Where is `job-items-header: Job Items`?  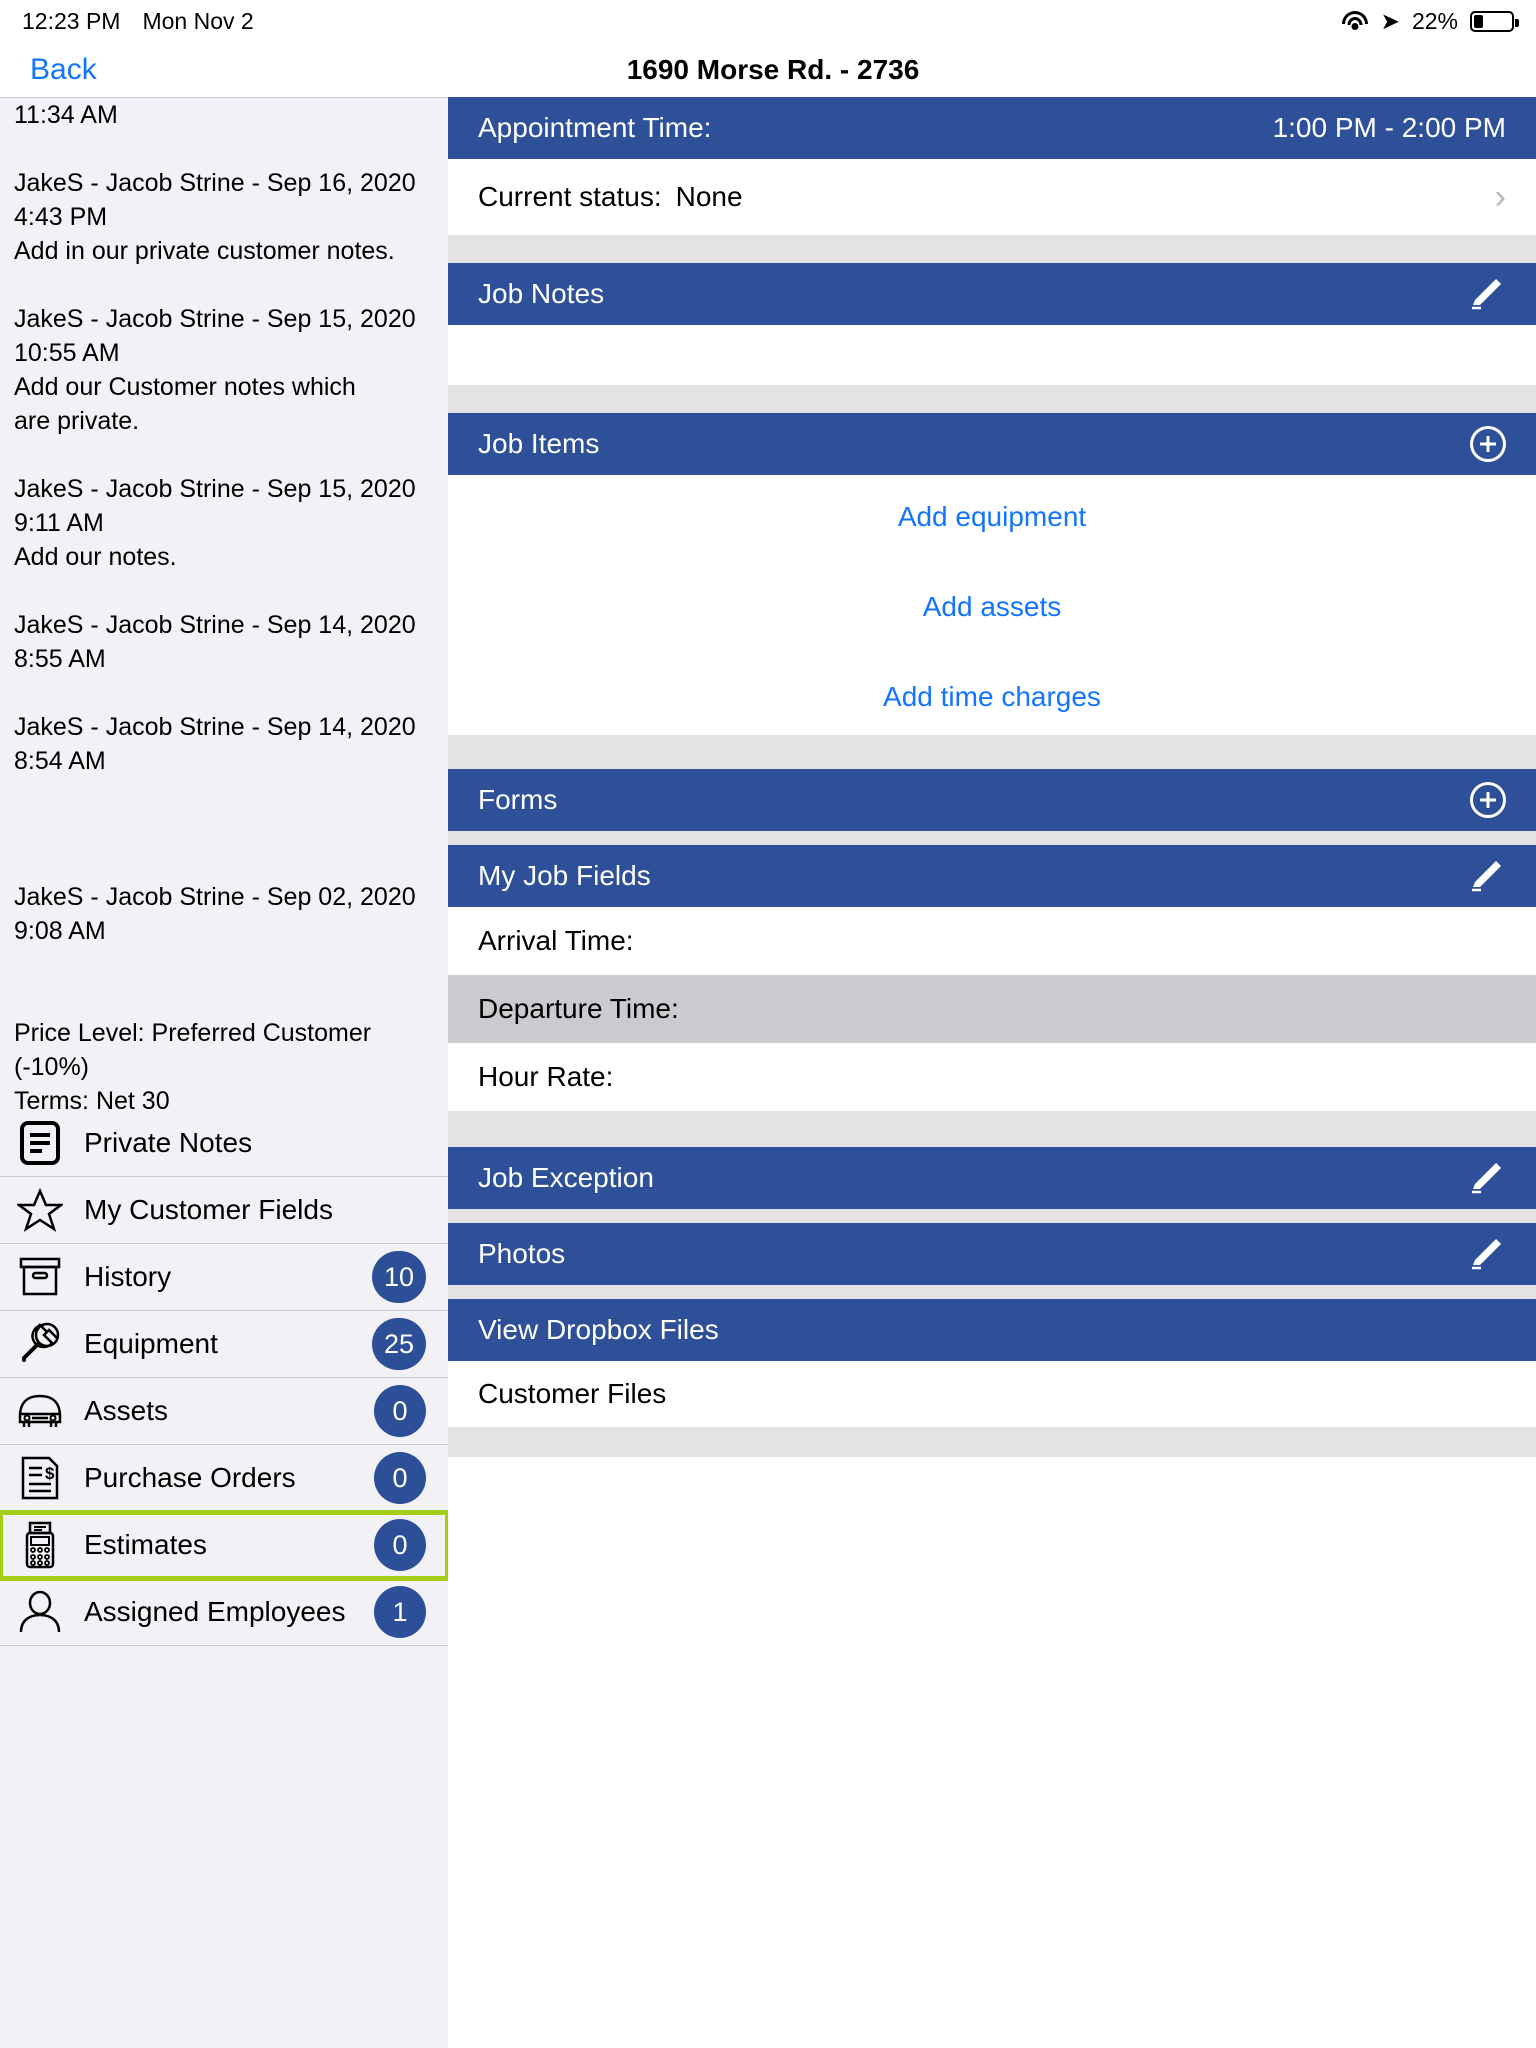
job-items-header: Job Items is located at coordinates (992, 444).